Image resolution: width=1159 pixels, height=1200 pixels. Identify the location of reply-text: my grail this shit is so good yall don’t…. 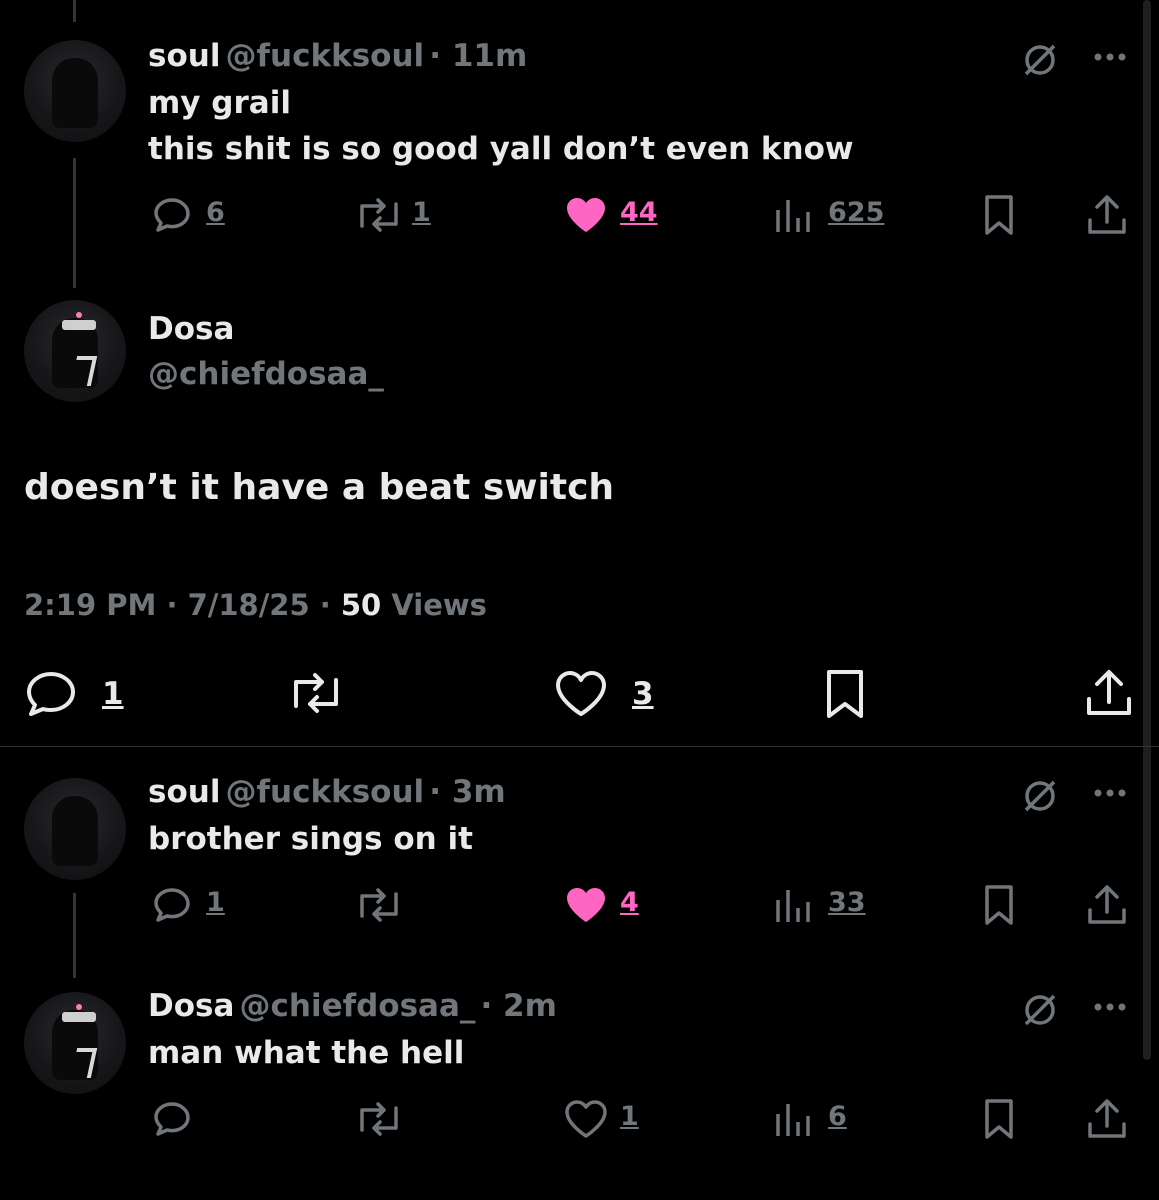
(501, 126).